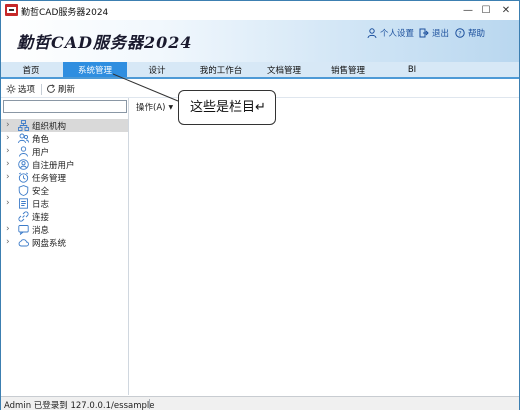  Describe the element at coordinates (41, 205) in the screenshot. I see `tree-item-label: 日志` at that location.